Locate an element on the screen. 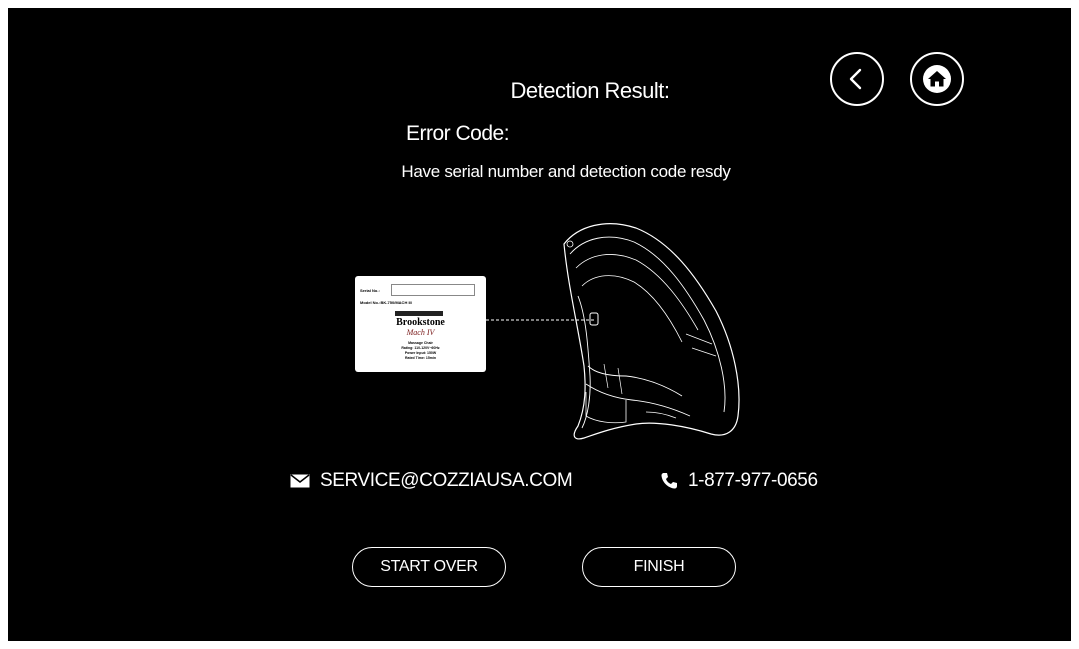 The height and width of the screenshot is (649, 1079). error-code-label: Error Code: is located at coordinates (458, 133).